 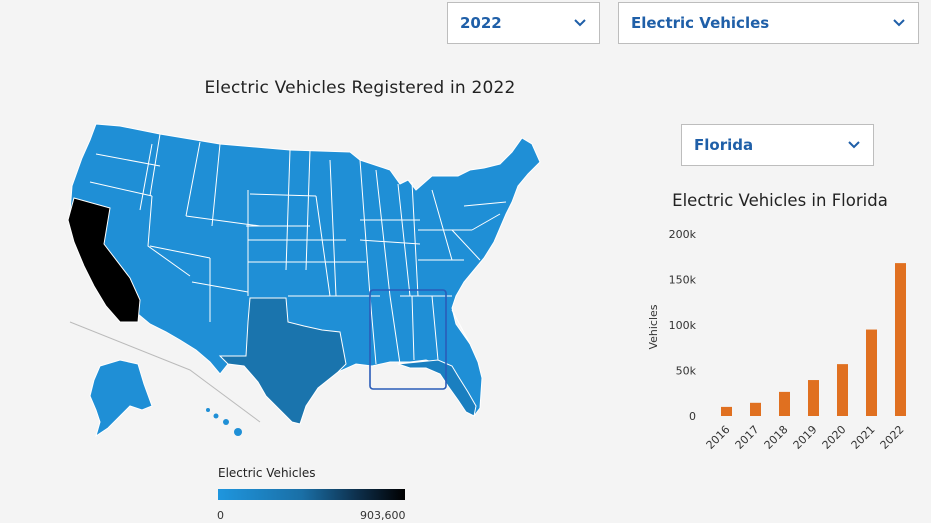 What do you see at coordinates (747, 437) in the screenshot?
I see `x-tick-label: 2017` at bounding box center [747, 437].